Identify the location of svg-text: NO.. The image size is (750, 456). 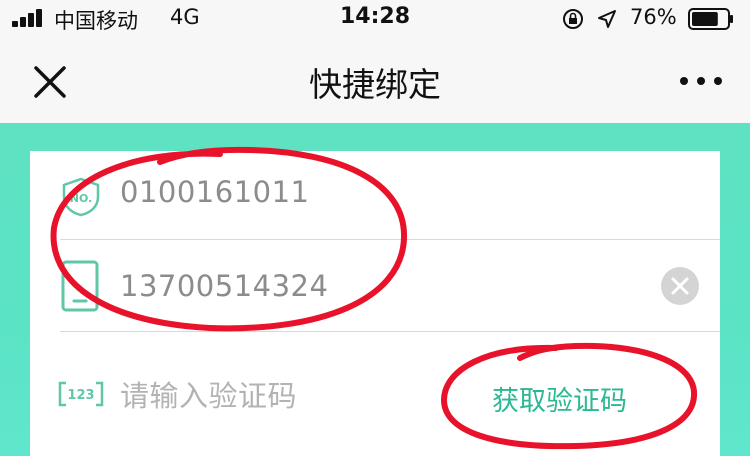
(81, 198).